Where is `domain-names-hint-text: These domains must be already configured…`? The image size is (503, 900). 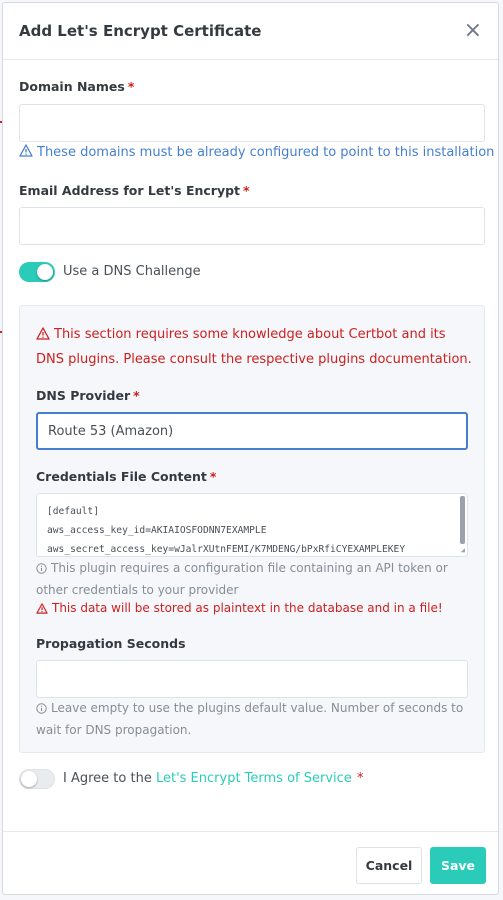
domain-names-hint-text: These domains must be already configured… is located at coordinates (266, 152).